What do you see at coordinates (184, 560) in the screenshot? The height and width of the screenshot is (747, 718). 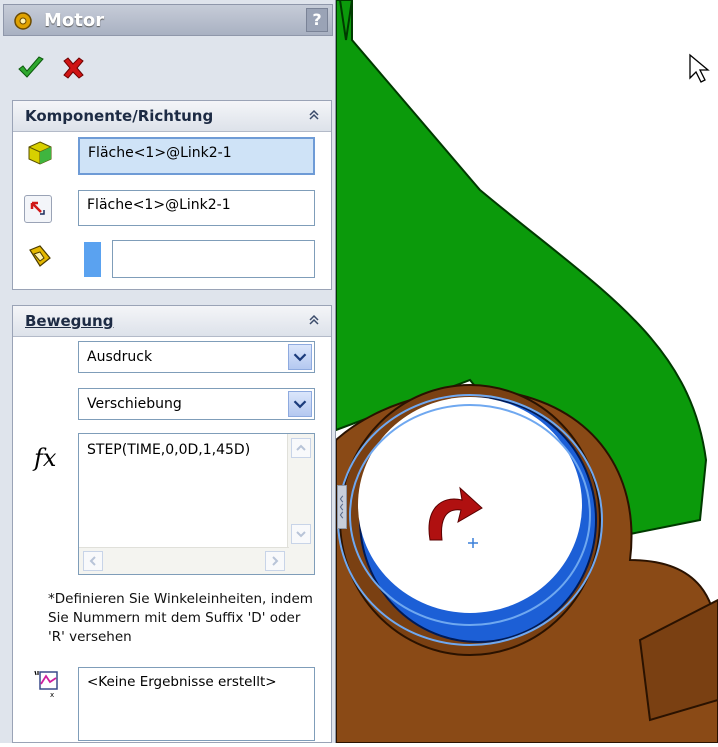 I see `horizontal-scrollbar` at bounding box center [184, 560].